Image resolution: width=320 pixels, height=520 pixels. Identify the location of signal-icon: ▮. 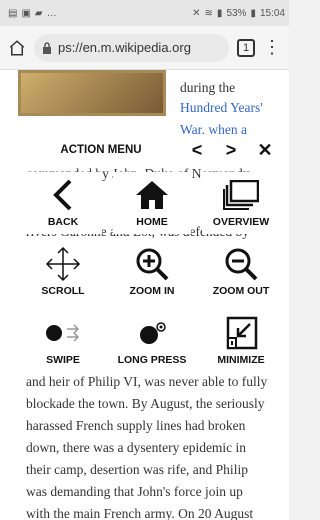
(219, 13).